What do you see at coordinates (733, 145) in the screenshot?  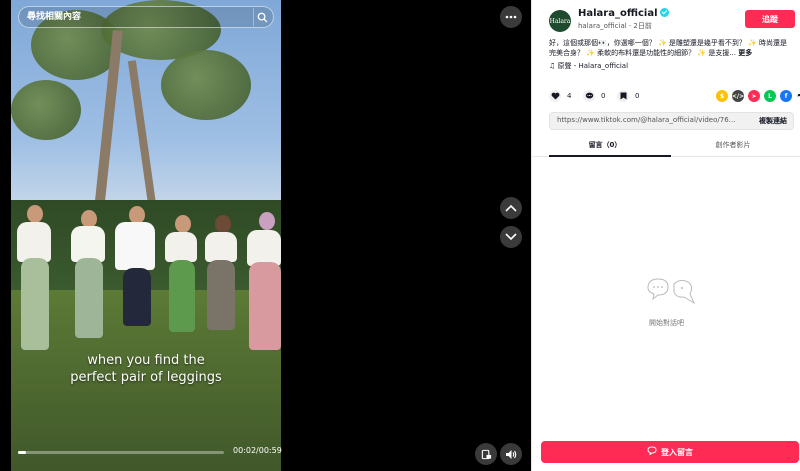 I see `tab-creator-videos: 創作者影片` at bounding box center [733, 145].